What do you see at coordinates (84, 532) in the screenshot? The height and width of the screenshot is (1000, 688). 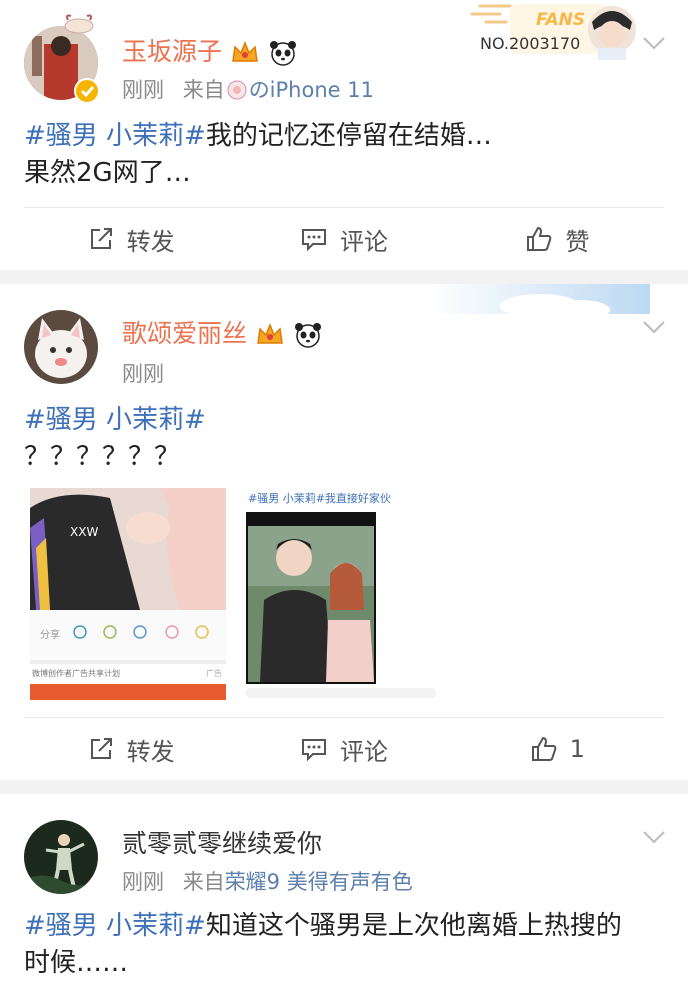 I see `svg-text: XXW` at bounding box center [84, 532].